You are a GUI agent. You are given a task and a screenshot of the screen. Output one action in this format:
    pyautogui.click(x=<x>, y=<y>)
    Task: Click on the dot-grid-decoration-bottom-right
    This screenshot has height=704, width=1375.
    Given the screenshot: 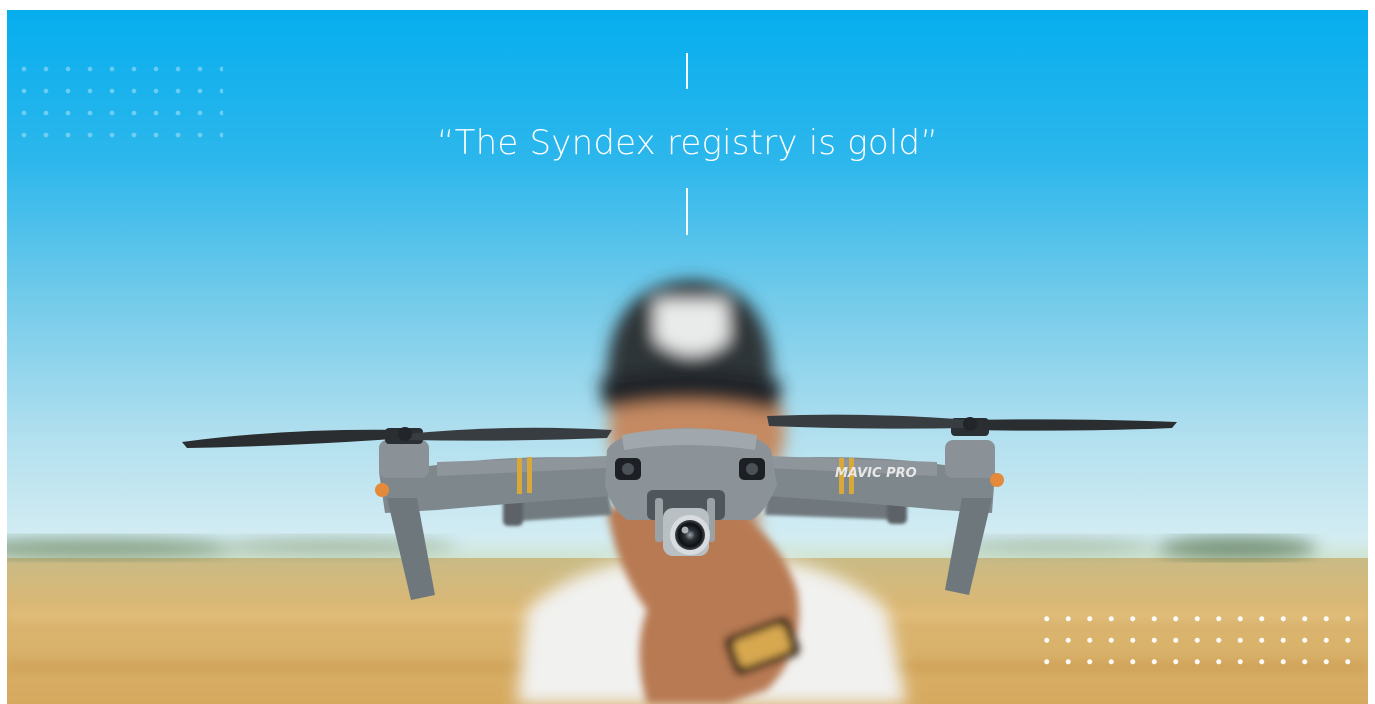 What is the action you would take?
    pyautogui.click(x=1197, y=638)
    